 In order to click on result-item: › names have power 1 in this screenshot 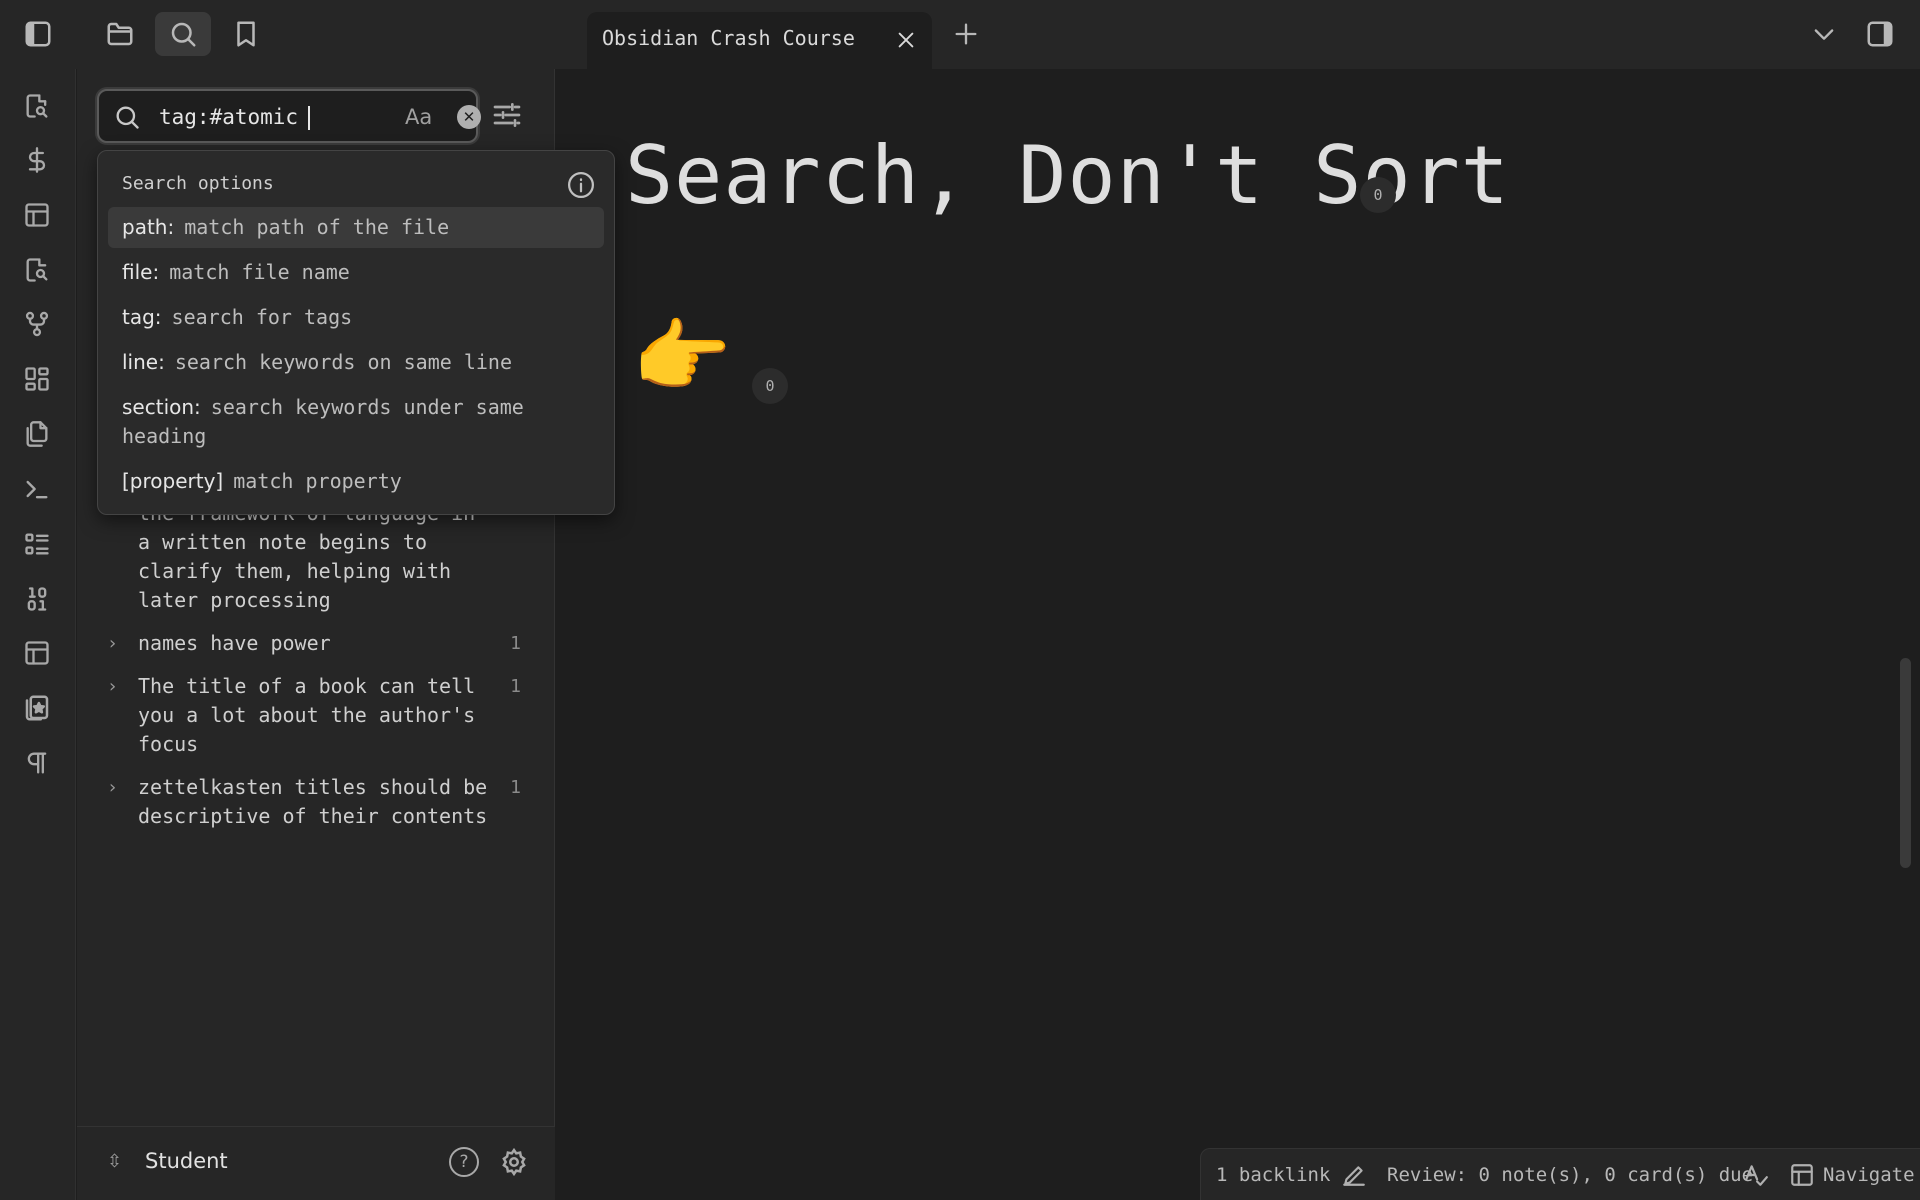, I will do `click(316, 643)`.